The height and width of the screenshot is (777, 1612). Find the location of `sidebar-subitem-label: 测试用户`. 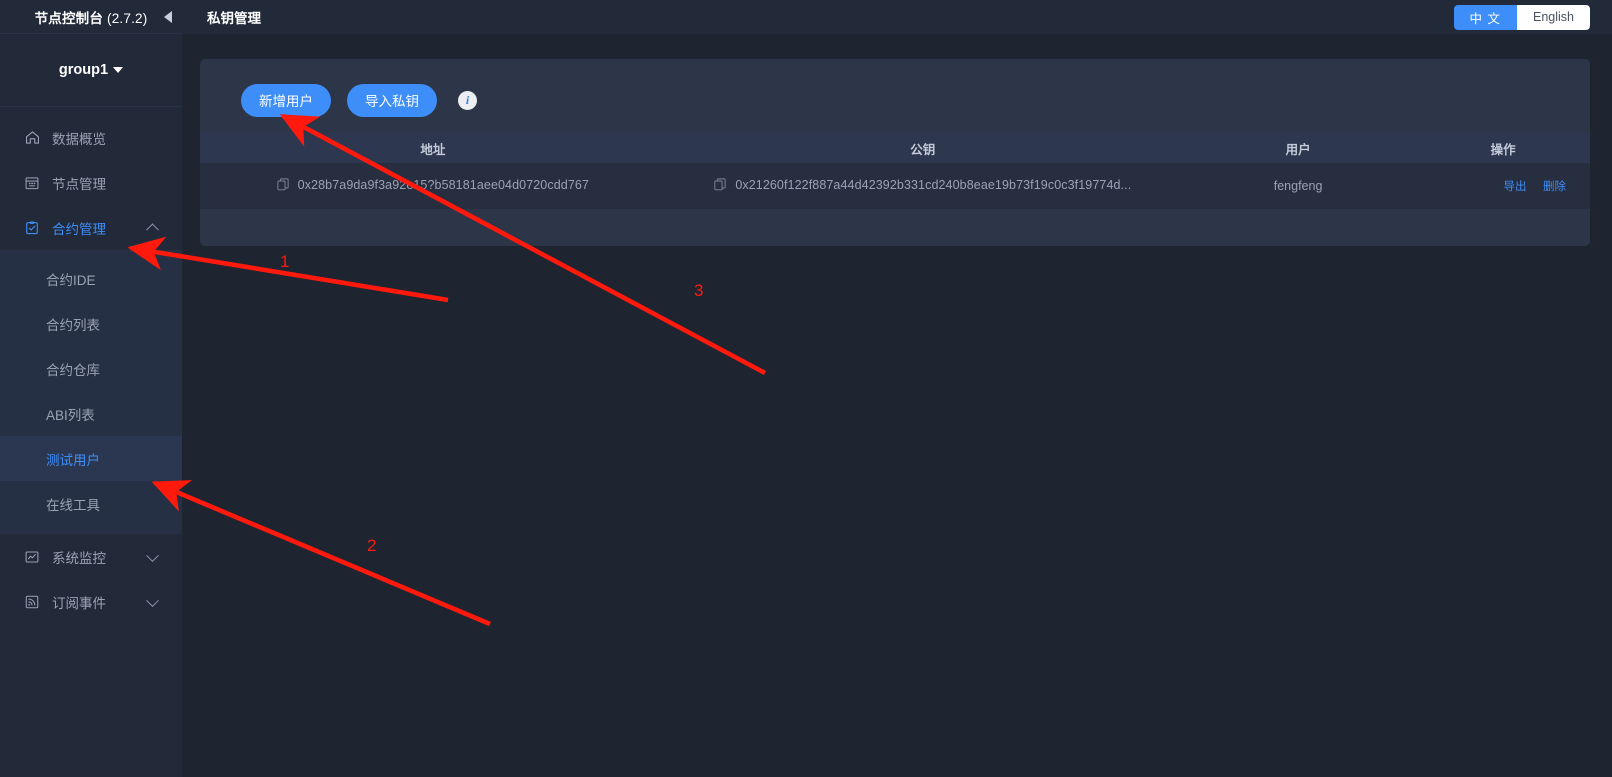

sidebar-subitem-label: 测试用户 is located at coordinates (73, 460).